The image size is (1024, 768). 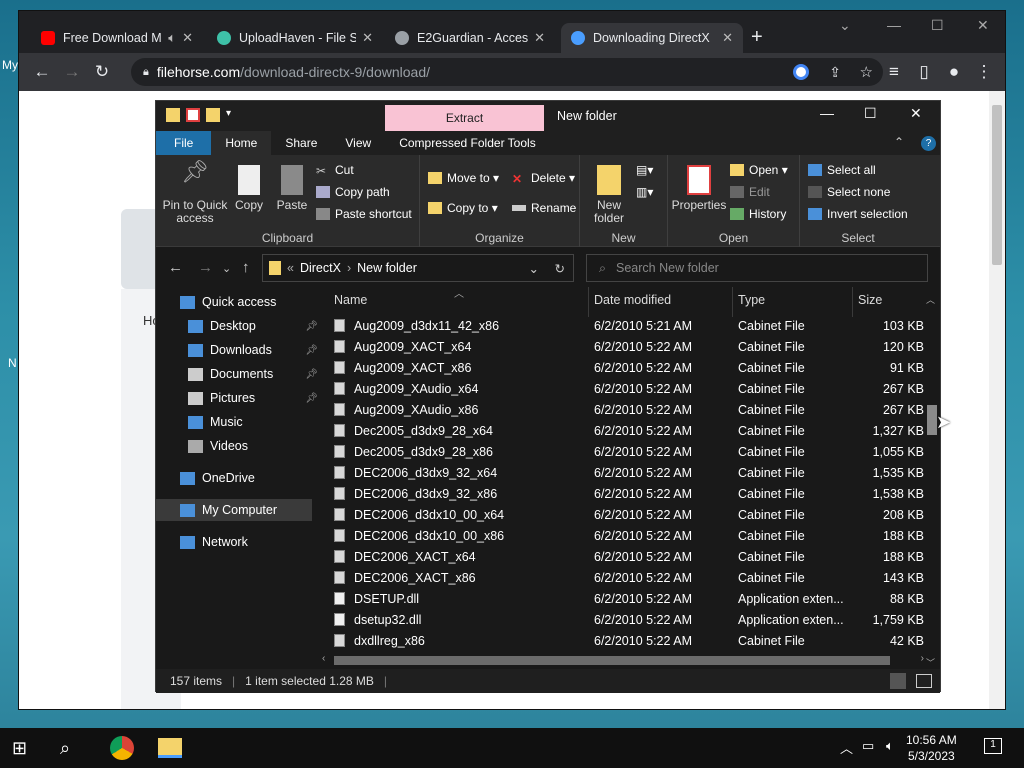 What do you see at coordinates (253, 398) in the screenshot?
I see `nav-item: Pictures 📌︎` at bounding box center [253, 398].